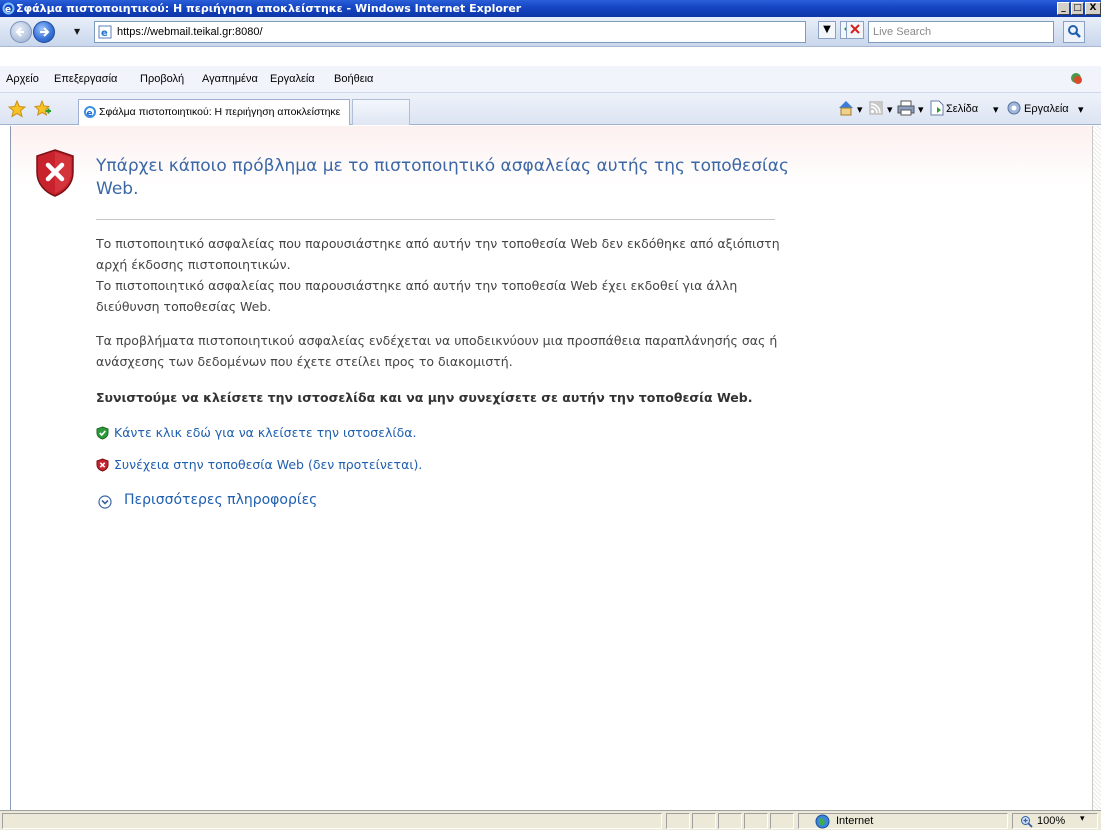 This screenshot has height=830, width=1101. I want to click on address-bar: e https://webmail.teikal.gr:8080/, so click(450, 32).